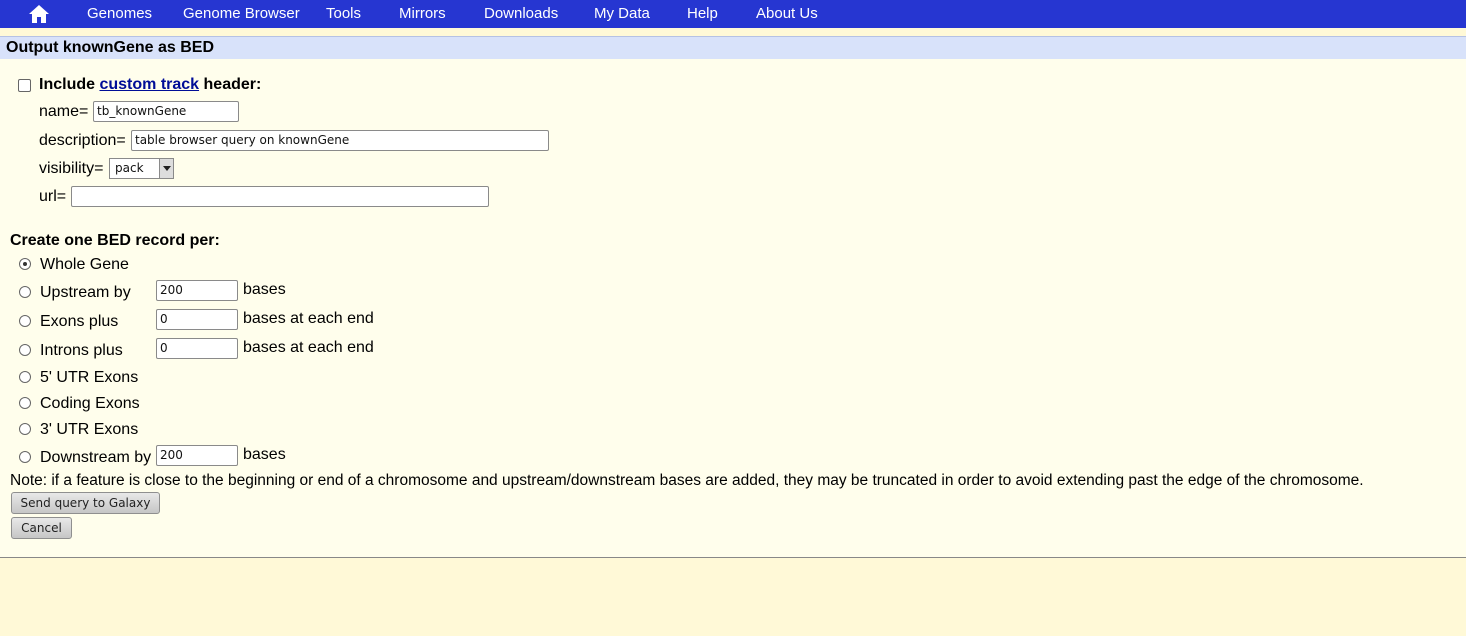 The height and width of the screenshot is (636, 1466). I want to click on nav-tools: Tools, so click(343, 14).